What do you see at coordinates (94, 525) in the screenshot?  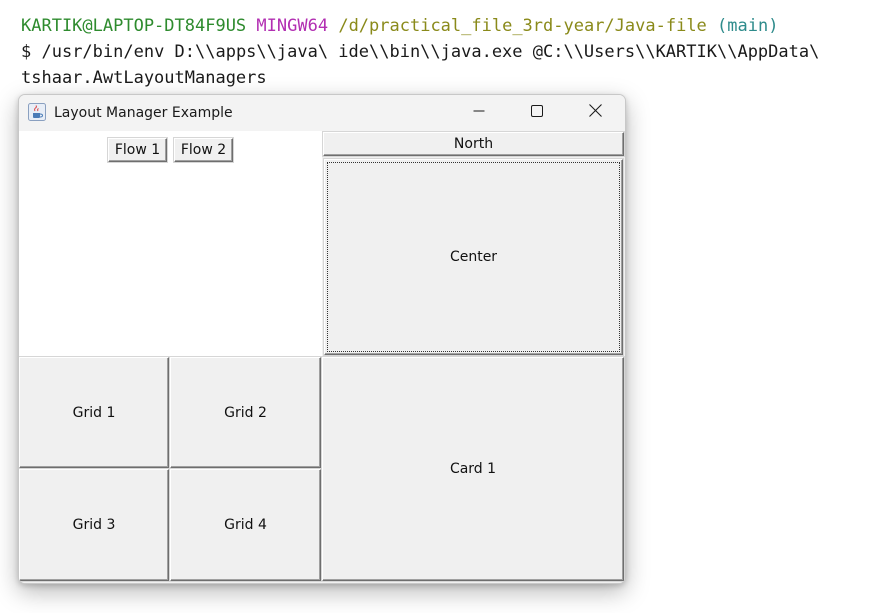 I see `grid-3-button: Grid 3` at bounding box center [94, 525].